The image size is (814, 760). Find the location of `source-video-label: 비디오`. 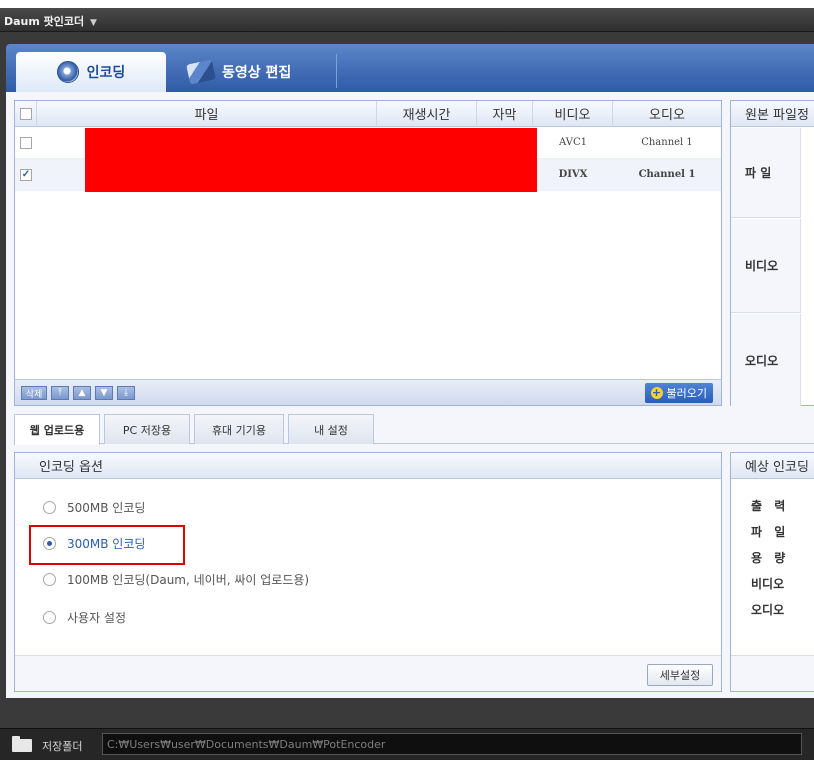

source-video-label: 비디오 is located at coordinates (766, 266).